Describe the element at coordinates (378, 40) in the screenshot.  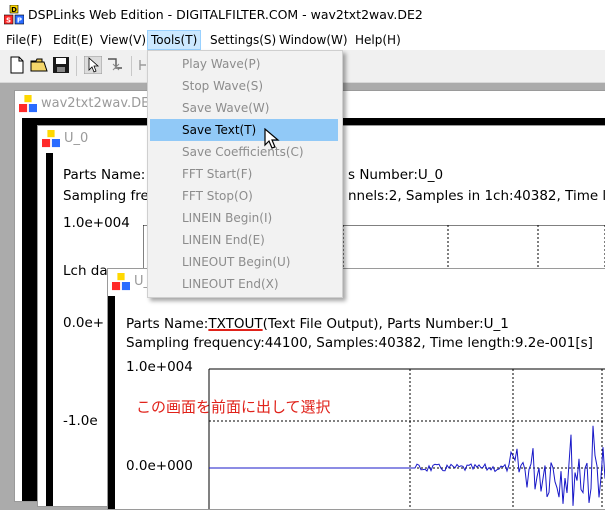
I see `menu-help: Help(H)` at that location.